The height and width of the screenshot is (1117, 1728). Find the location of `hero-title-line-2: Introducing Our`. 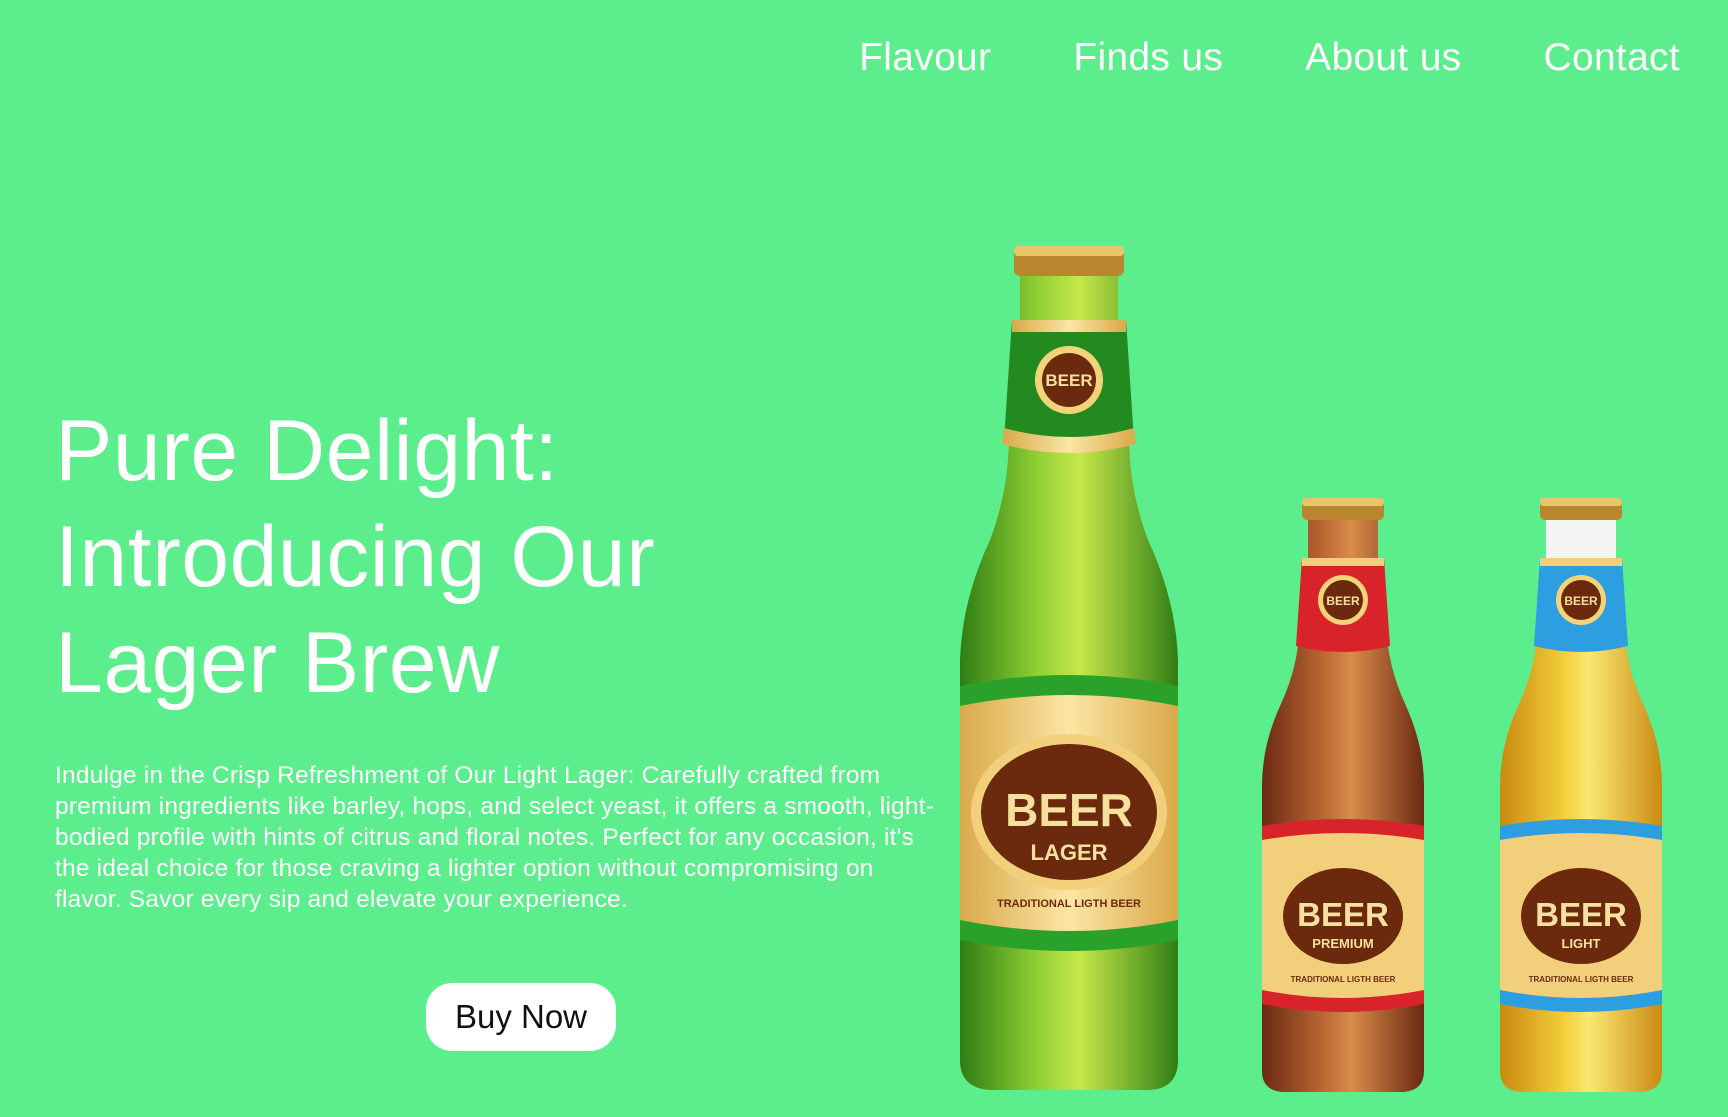

hero-title-line-2: Introducing Our is located at coordinates (355, 557).